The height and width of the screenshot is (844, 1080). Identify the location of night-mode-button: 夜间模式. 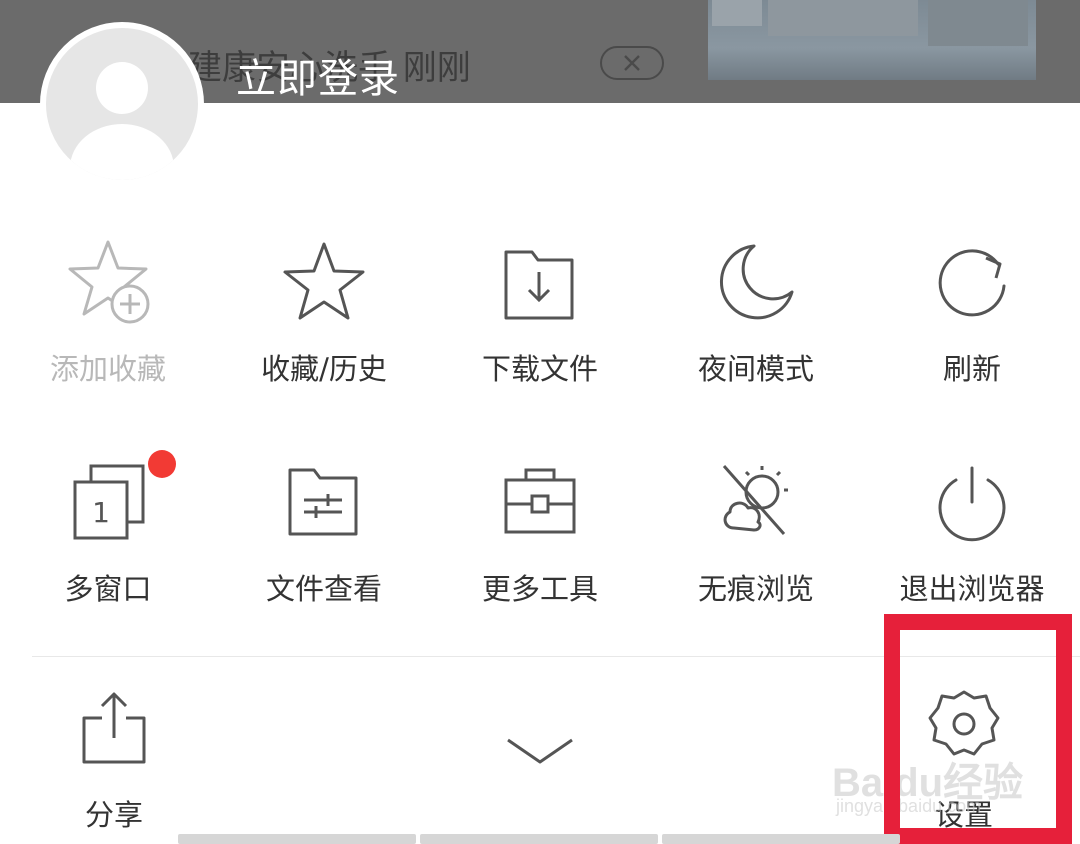
(756, 311).